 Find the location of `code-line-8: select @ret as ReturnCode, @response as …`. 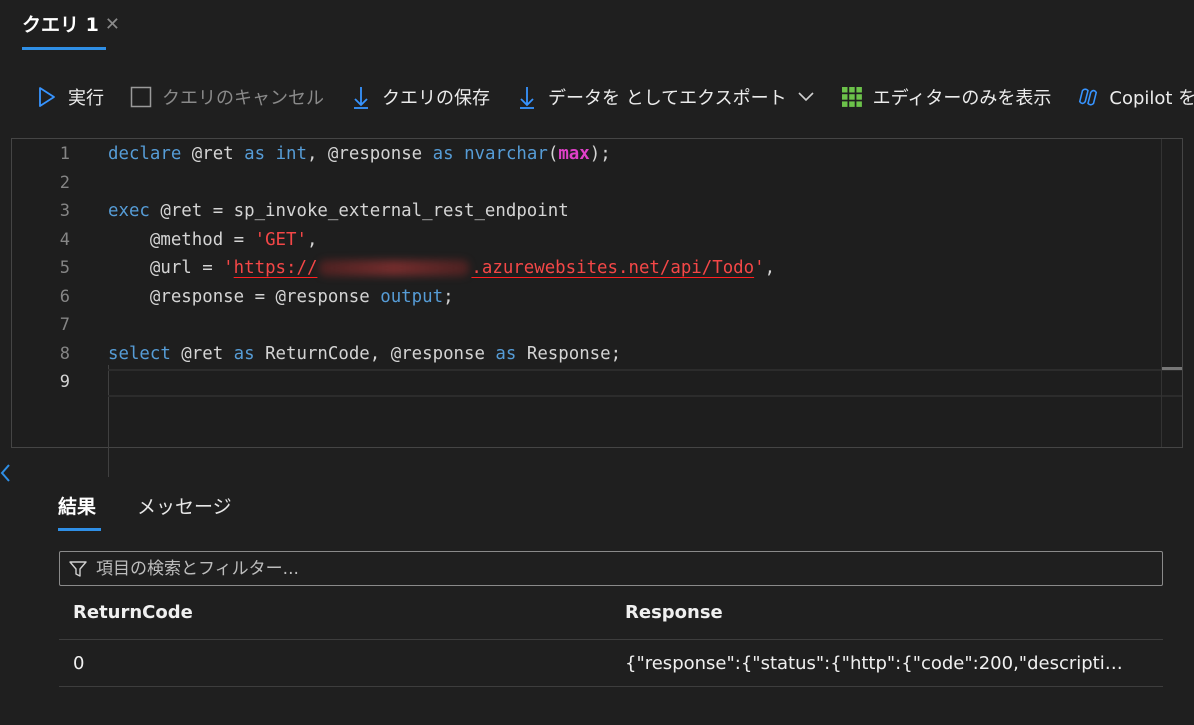

code-line-8: select @ret as ReturnCode, @response as … is located at coordinates (365, 354).